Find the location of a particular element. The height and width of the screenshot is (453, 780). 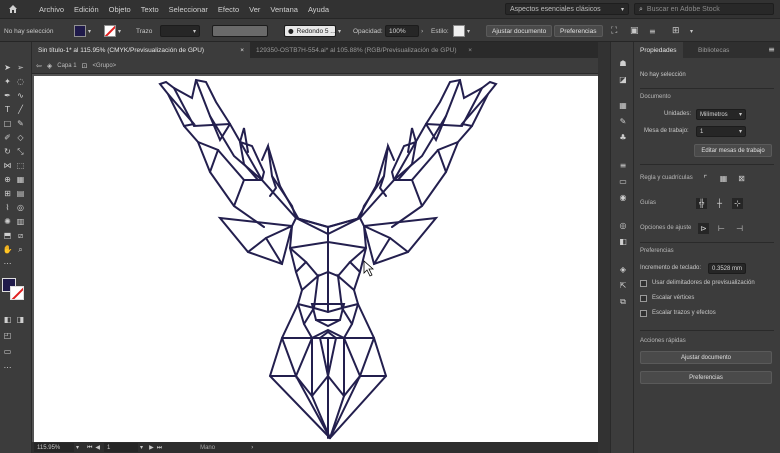

more-tools-icon: ⋯ is located at coordinates (7, 263).